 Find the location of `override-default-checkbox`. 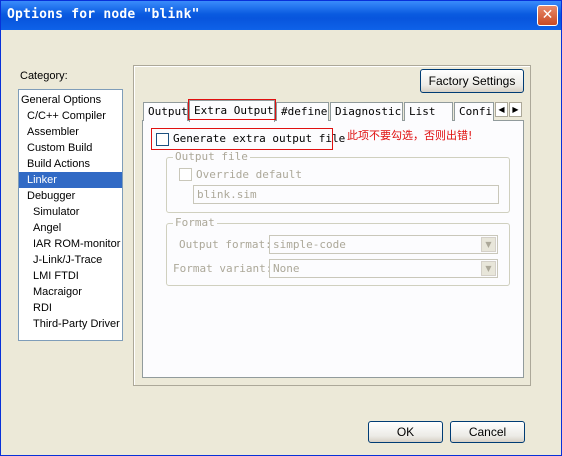

override-default-checkbox is located at coordinates (185, 174).